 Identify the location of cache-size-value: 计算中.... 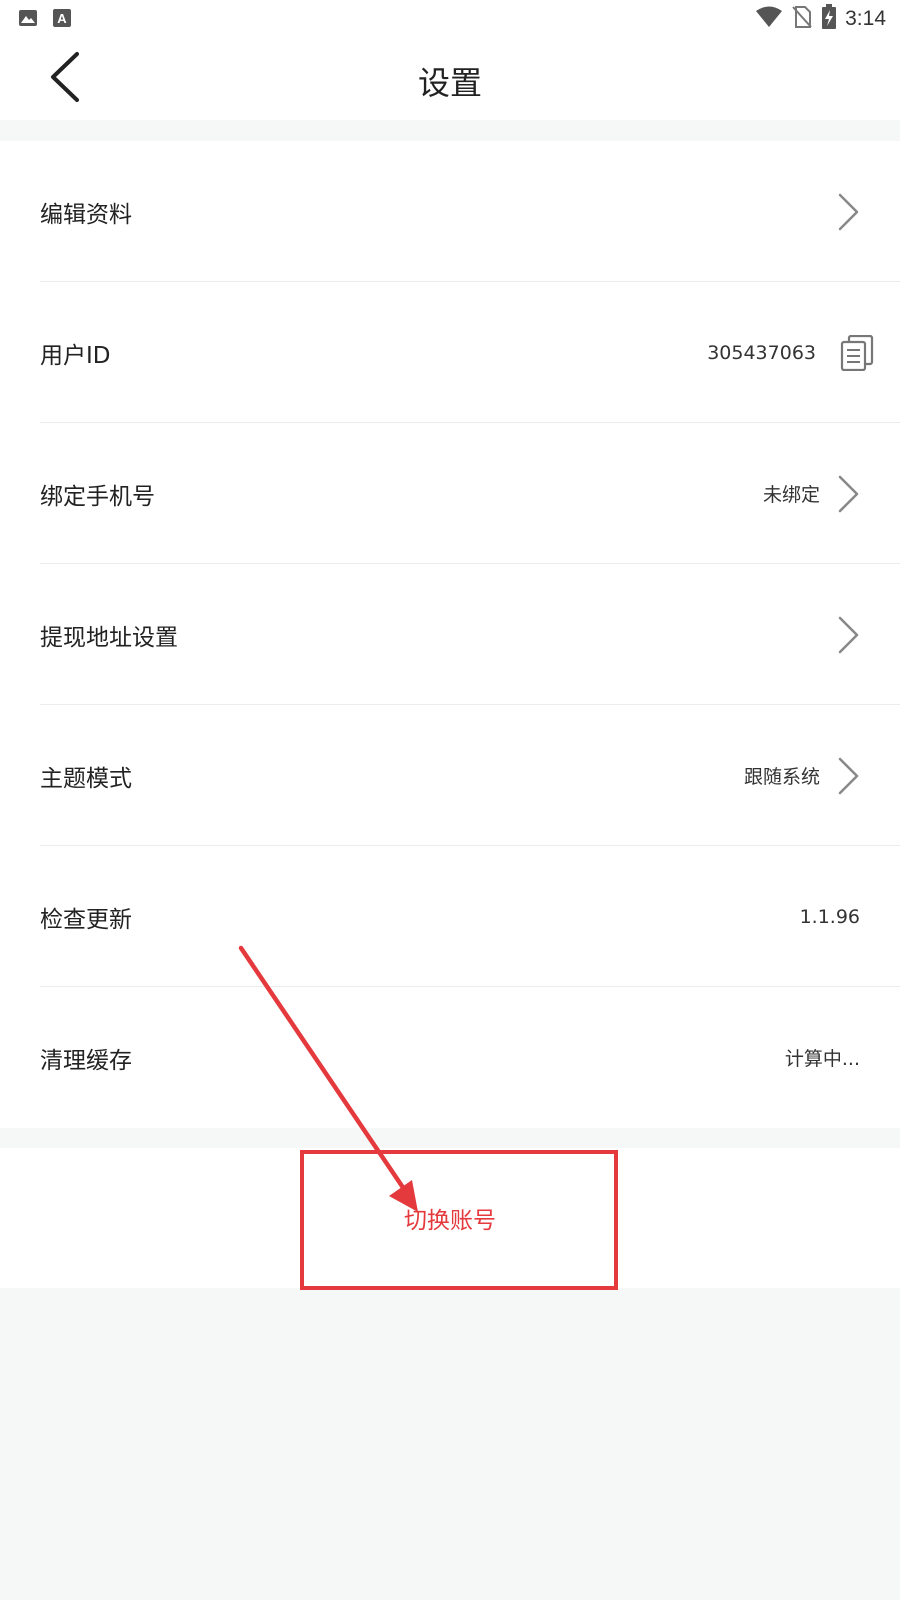
(822, 1059).